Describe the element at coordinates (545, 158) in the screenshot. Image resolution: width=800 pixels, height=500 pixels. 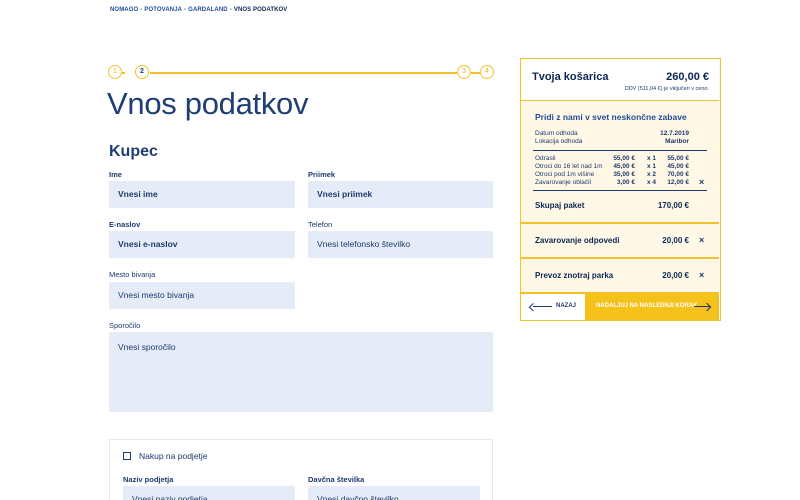
I see `item-name: Odrasli` at that location.